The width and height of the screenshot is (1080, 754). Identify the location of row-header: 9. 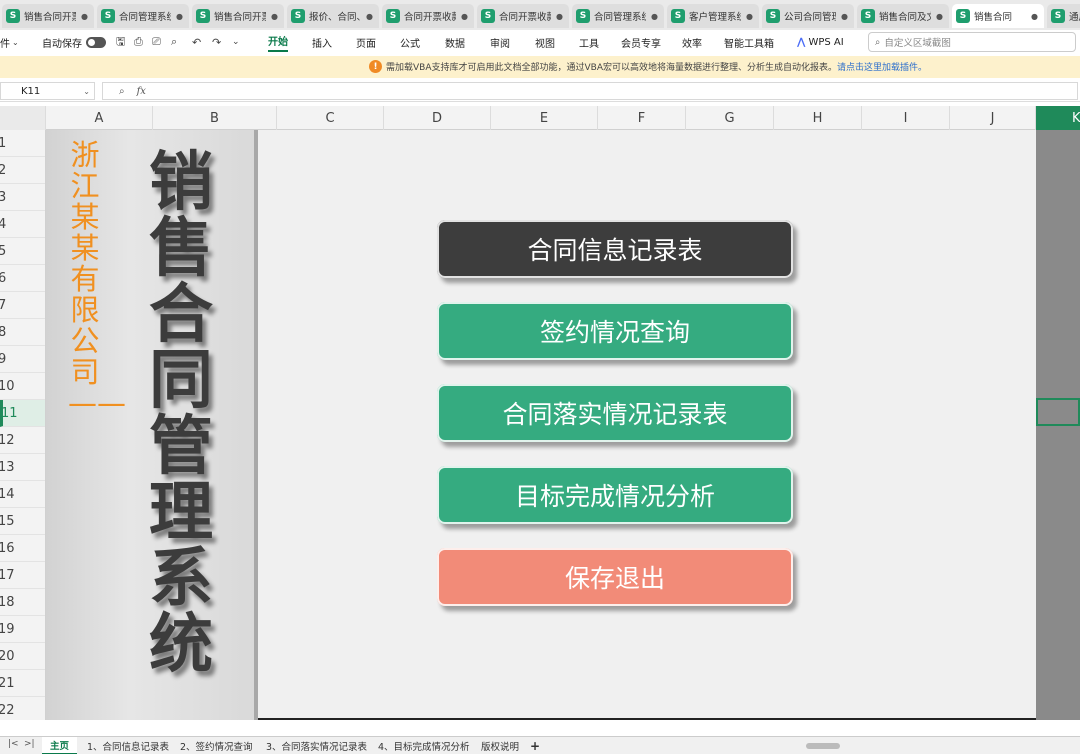
(22, 359).